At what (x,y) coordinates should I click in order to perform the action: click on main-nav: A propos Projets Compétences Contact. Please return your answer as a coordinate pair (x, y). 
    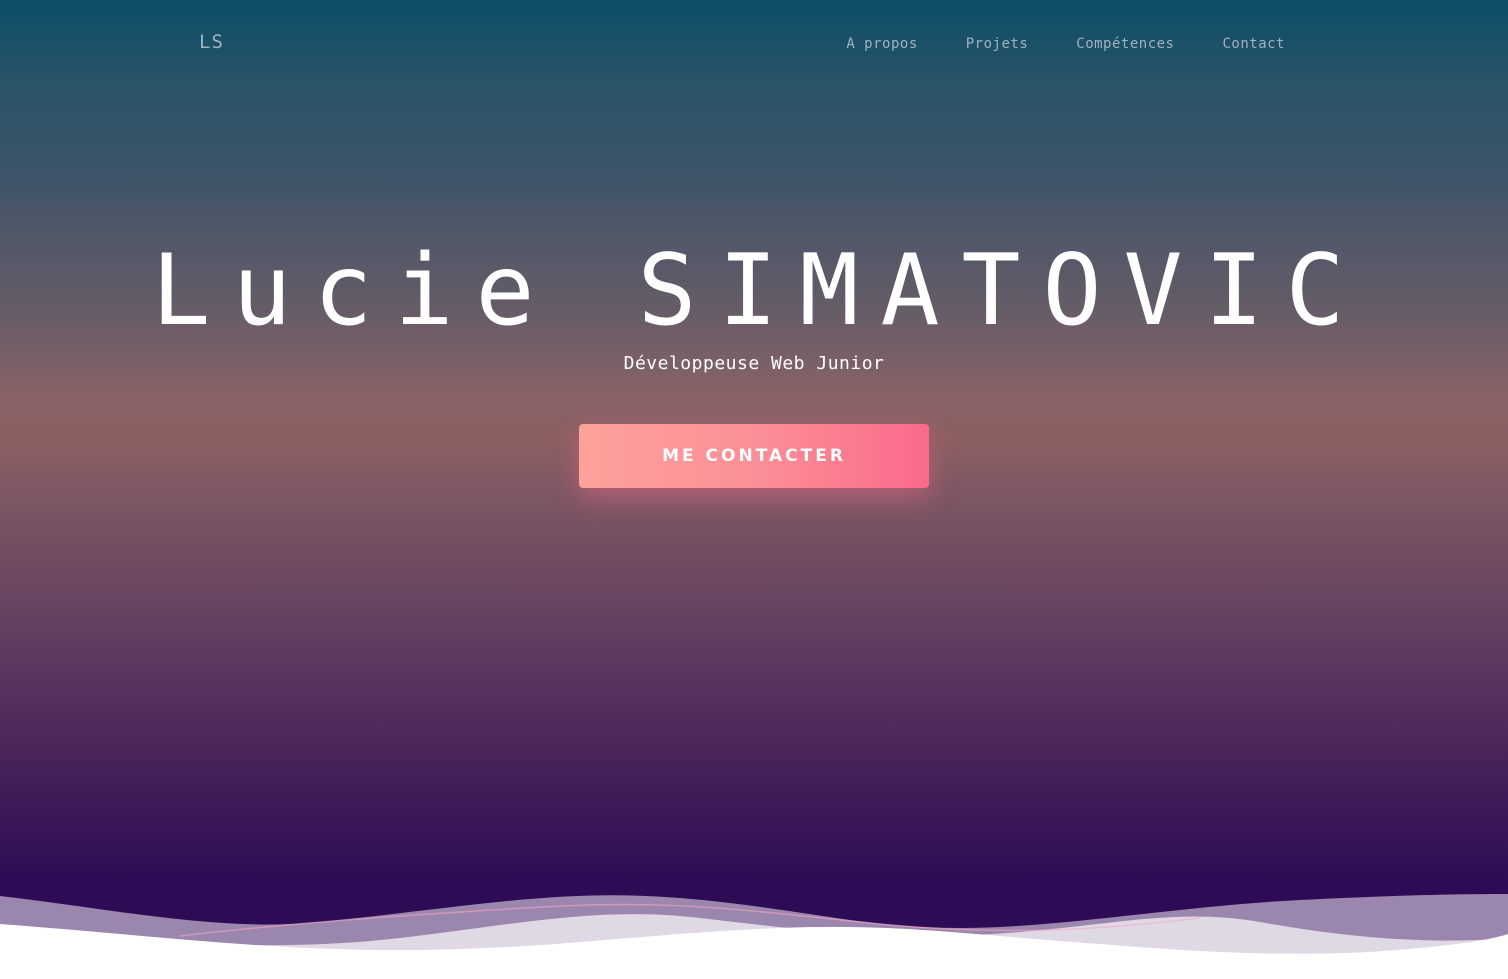
    Looking at the image, I should click on (1041, 44).